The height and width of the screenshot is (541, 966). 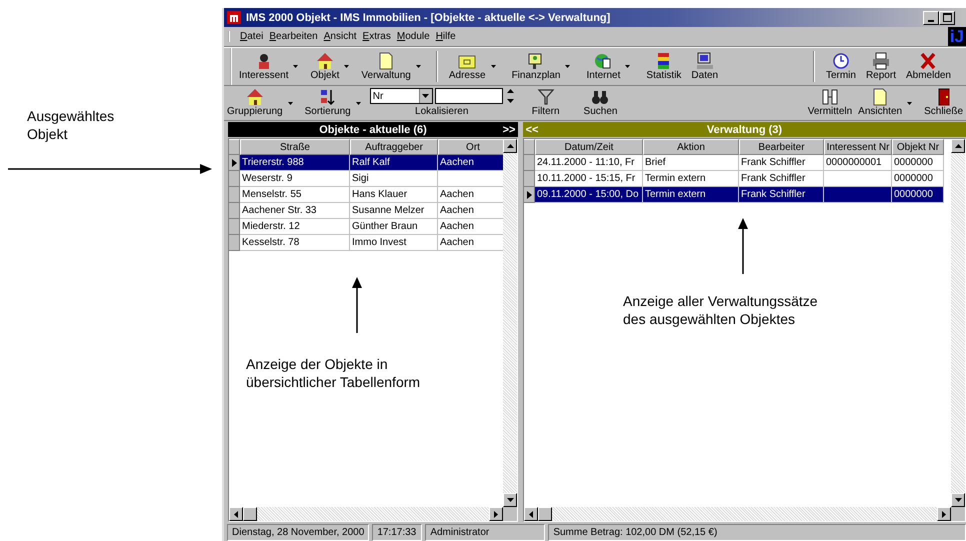 I want to click on table-cell: Brief, so click(x=691, y=163).